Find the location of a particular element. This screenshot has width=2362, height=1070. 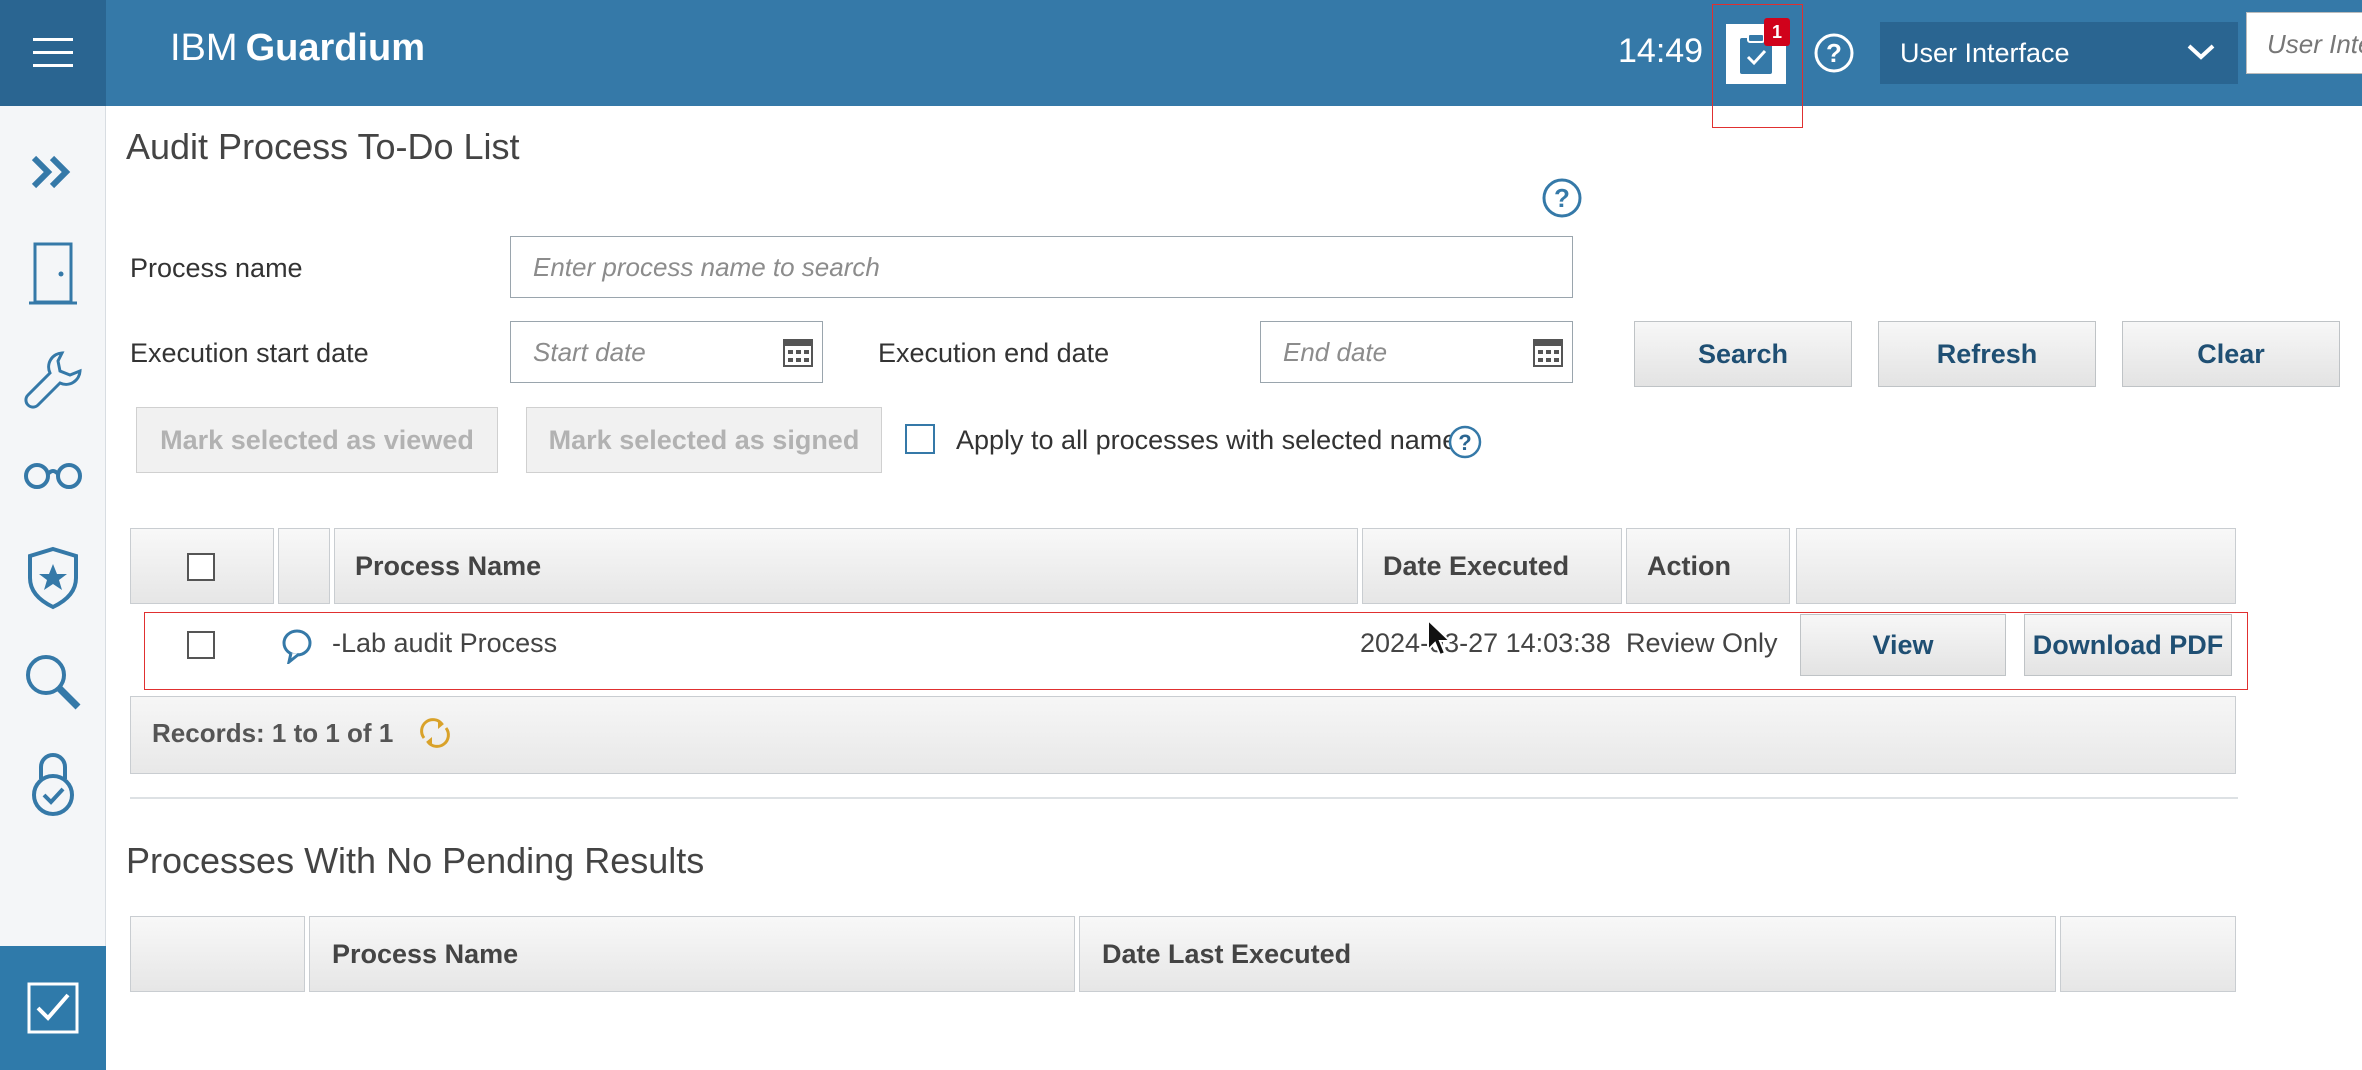

refresh-arrows-icon is located at coordinates (435, 733).